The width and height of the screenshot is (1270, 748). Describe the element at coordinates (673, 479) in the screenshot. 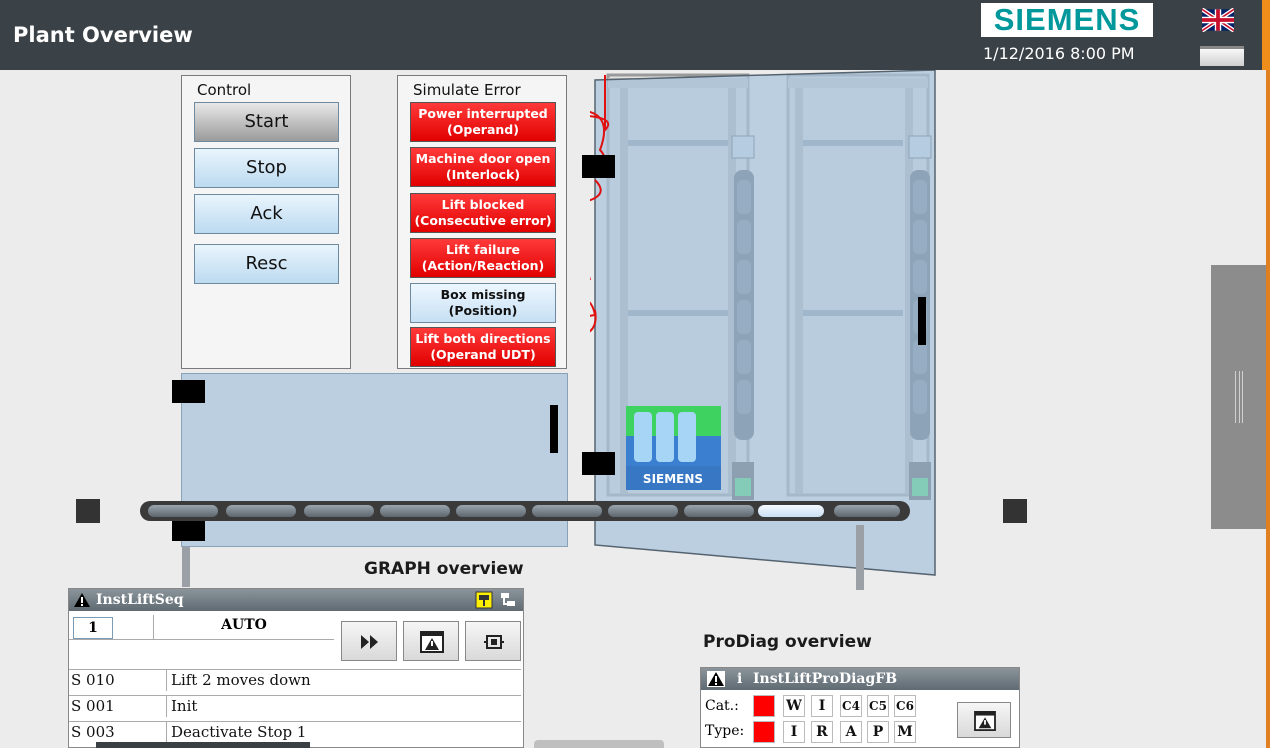

I see `box-siemens-label: SIEMENS` at that location.